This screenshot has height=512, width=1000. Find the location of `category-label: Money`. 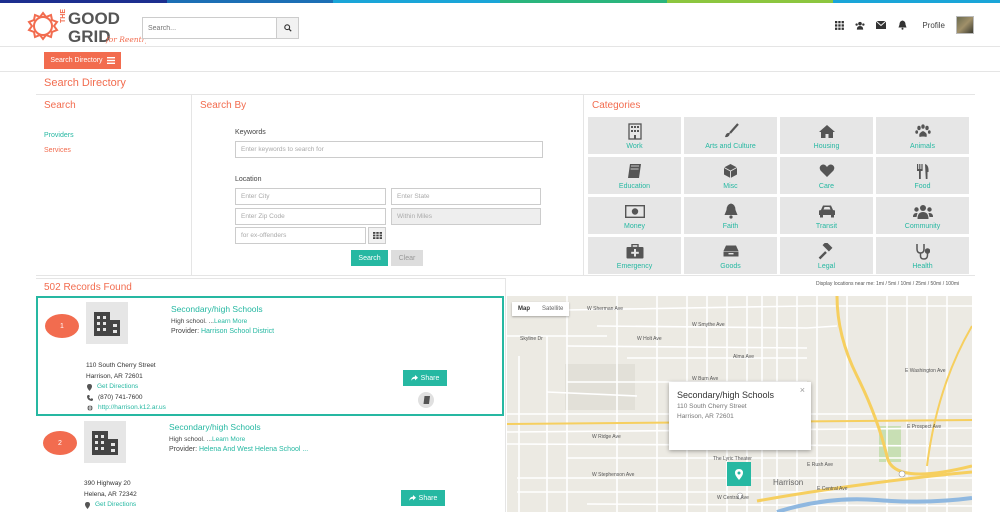

category-label: Money is located at coordinates (634, 226).